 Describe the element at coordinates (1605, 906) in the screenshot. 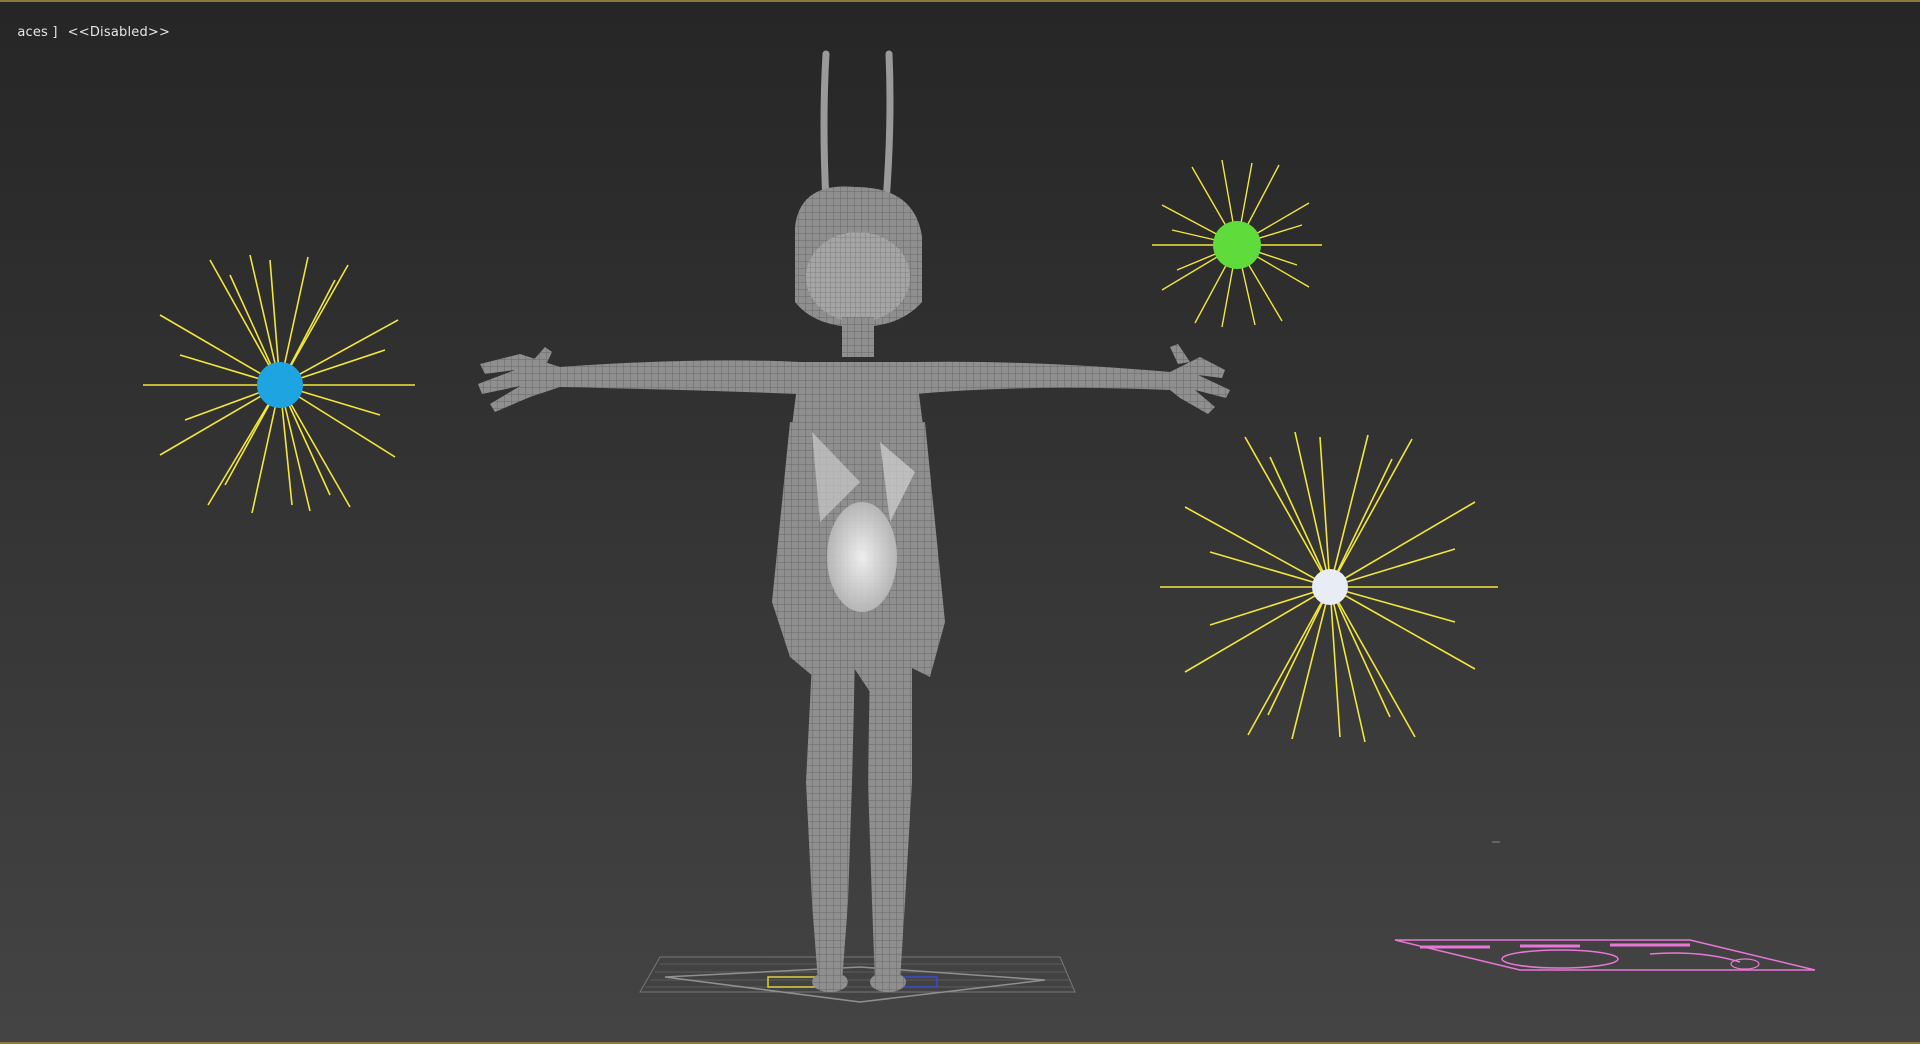

I see `pink-spline-object` at that location.